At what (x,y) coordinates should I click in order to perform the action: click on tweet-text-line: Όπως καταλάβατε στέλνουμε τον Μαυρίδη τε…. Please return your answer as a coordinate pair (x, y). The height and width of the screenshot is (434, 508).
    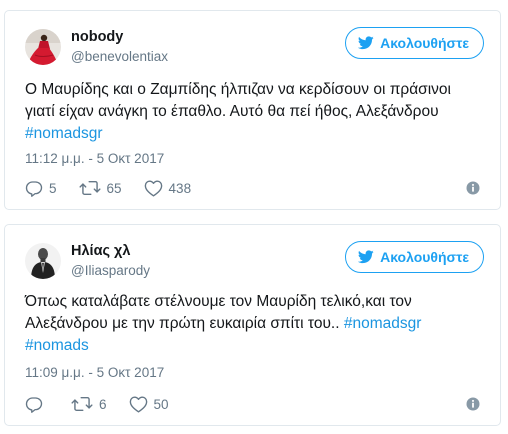
    Looking at the image, I should click on (218, 301).